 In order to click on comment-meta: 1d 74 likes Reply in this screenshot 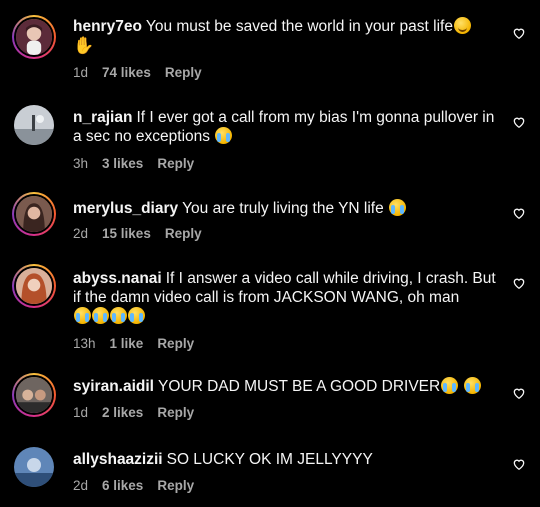, I will do `click(137, 72)`.